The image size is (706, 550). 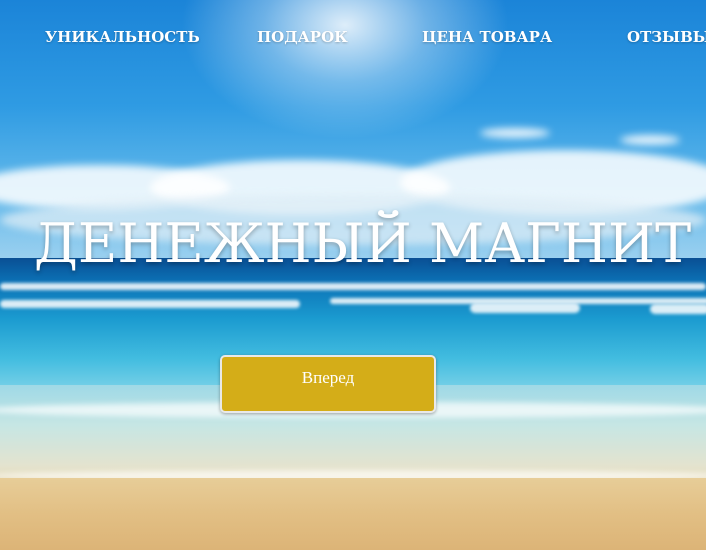 What do you see at coordinates (302, 37) in the screenshot?
I see `nav-link-gift: ПОДАРОК` at bounding box center [302, 37].